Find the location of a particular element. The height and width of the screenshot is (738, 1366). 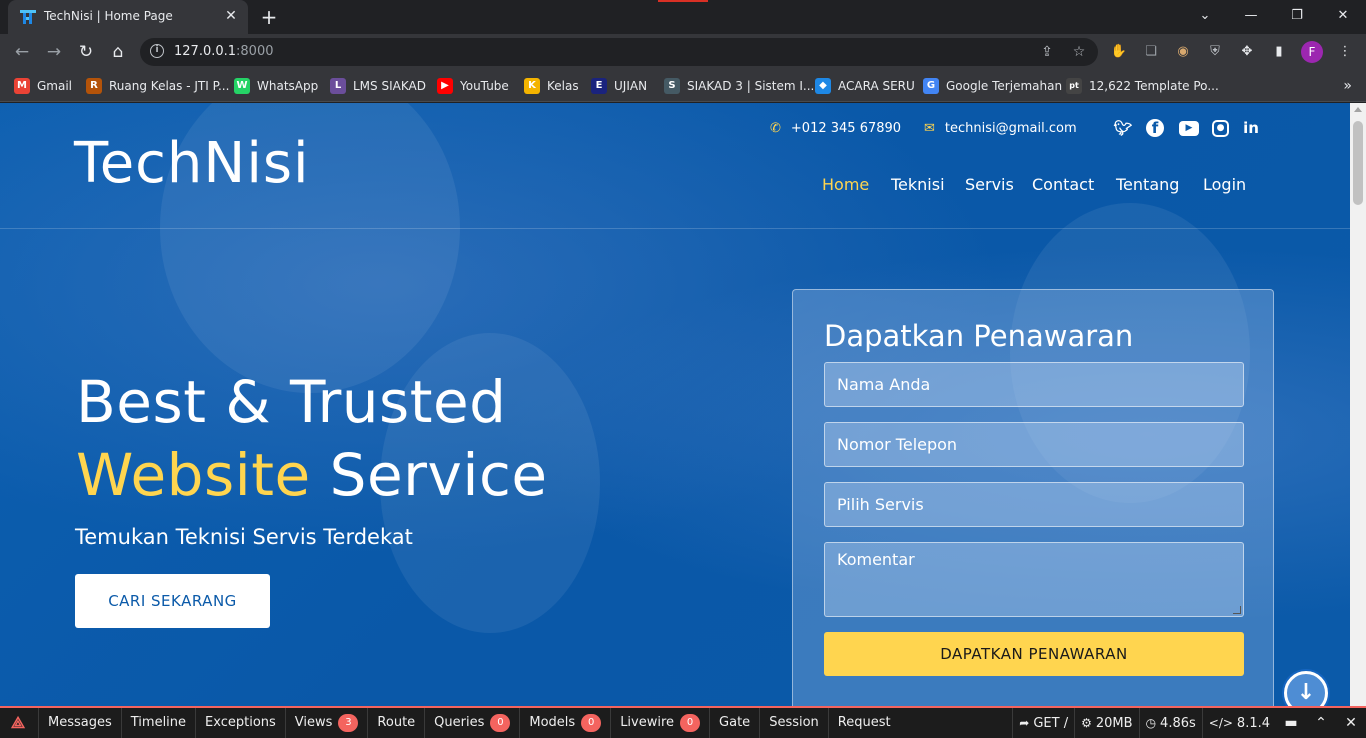

debugbar-tab-exceptions: Exceptions is located at coordinates (240, 723).